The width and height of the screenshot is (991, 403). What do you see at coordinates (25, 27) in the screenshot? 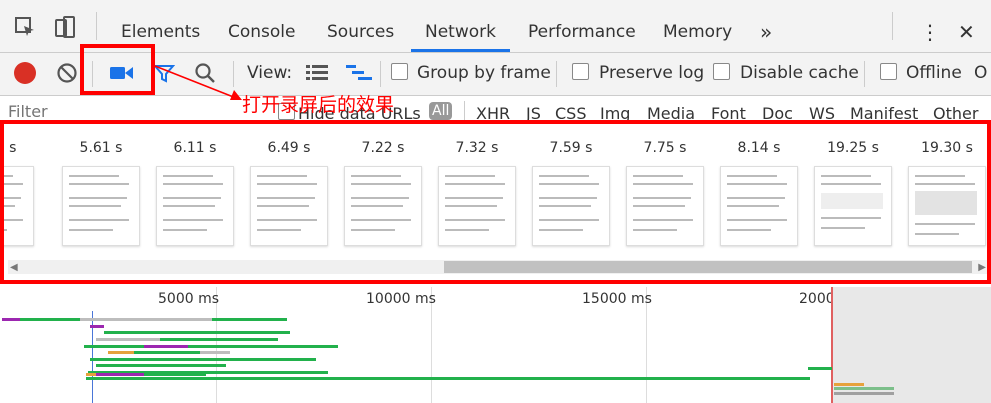
I see `inspect-element-icon` at bounding box center [25, 27].